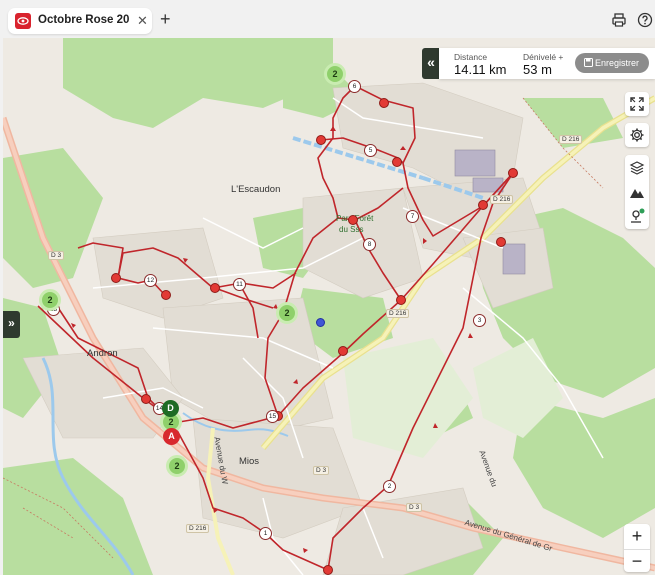 Image resolution: width=655 pixels, height=575 pixels. What do you see at coordinates (320, 322) in the screenshot?
I see `current-location-dot` at bounding box center [320, 322].